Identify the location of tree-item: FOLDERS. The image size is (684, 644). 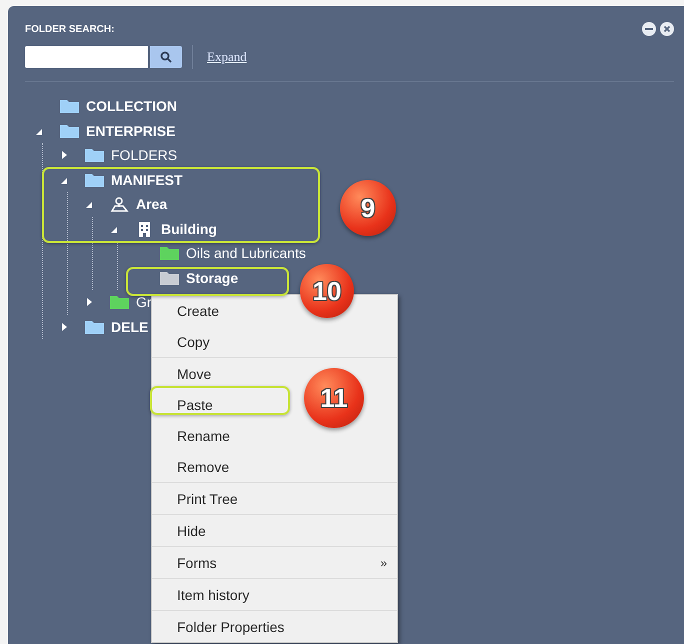
(144, 155).